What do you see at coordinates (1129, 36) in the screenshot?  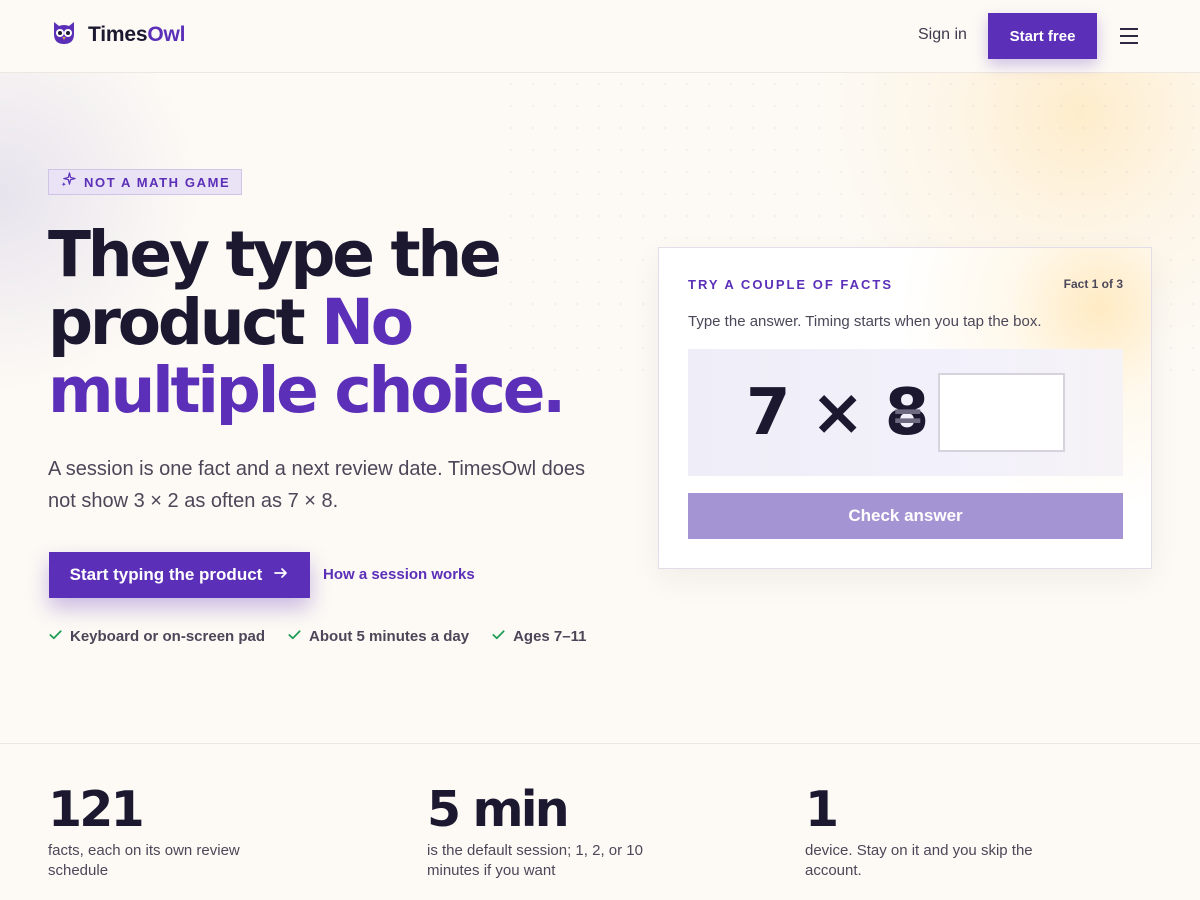 I see `hamburger-menu-icon` at bounding box center [1129, 36].